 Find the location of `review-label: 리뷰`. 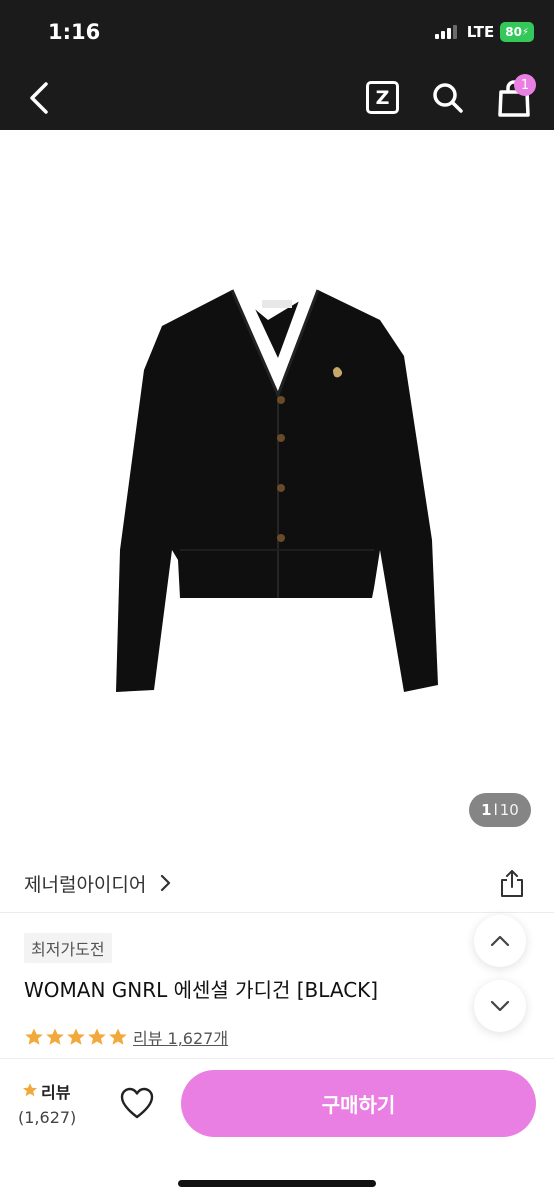

review-label: 리뷰 is located at coordinates (55, 1091).